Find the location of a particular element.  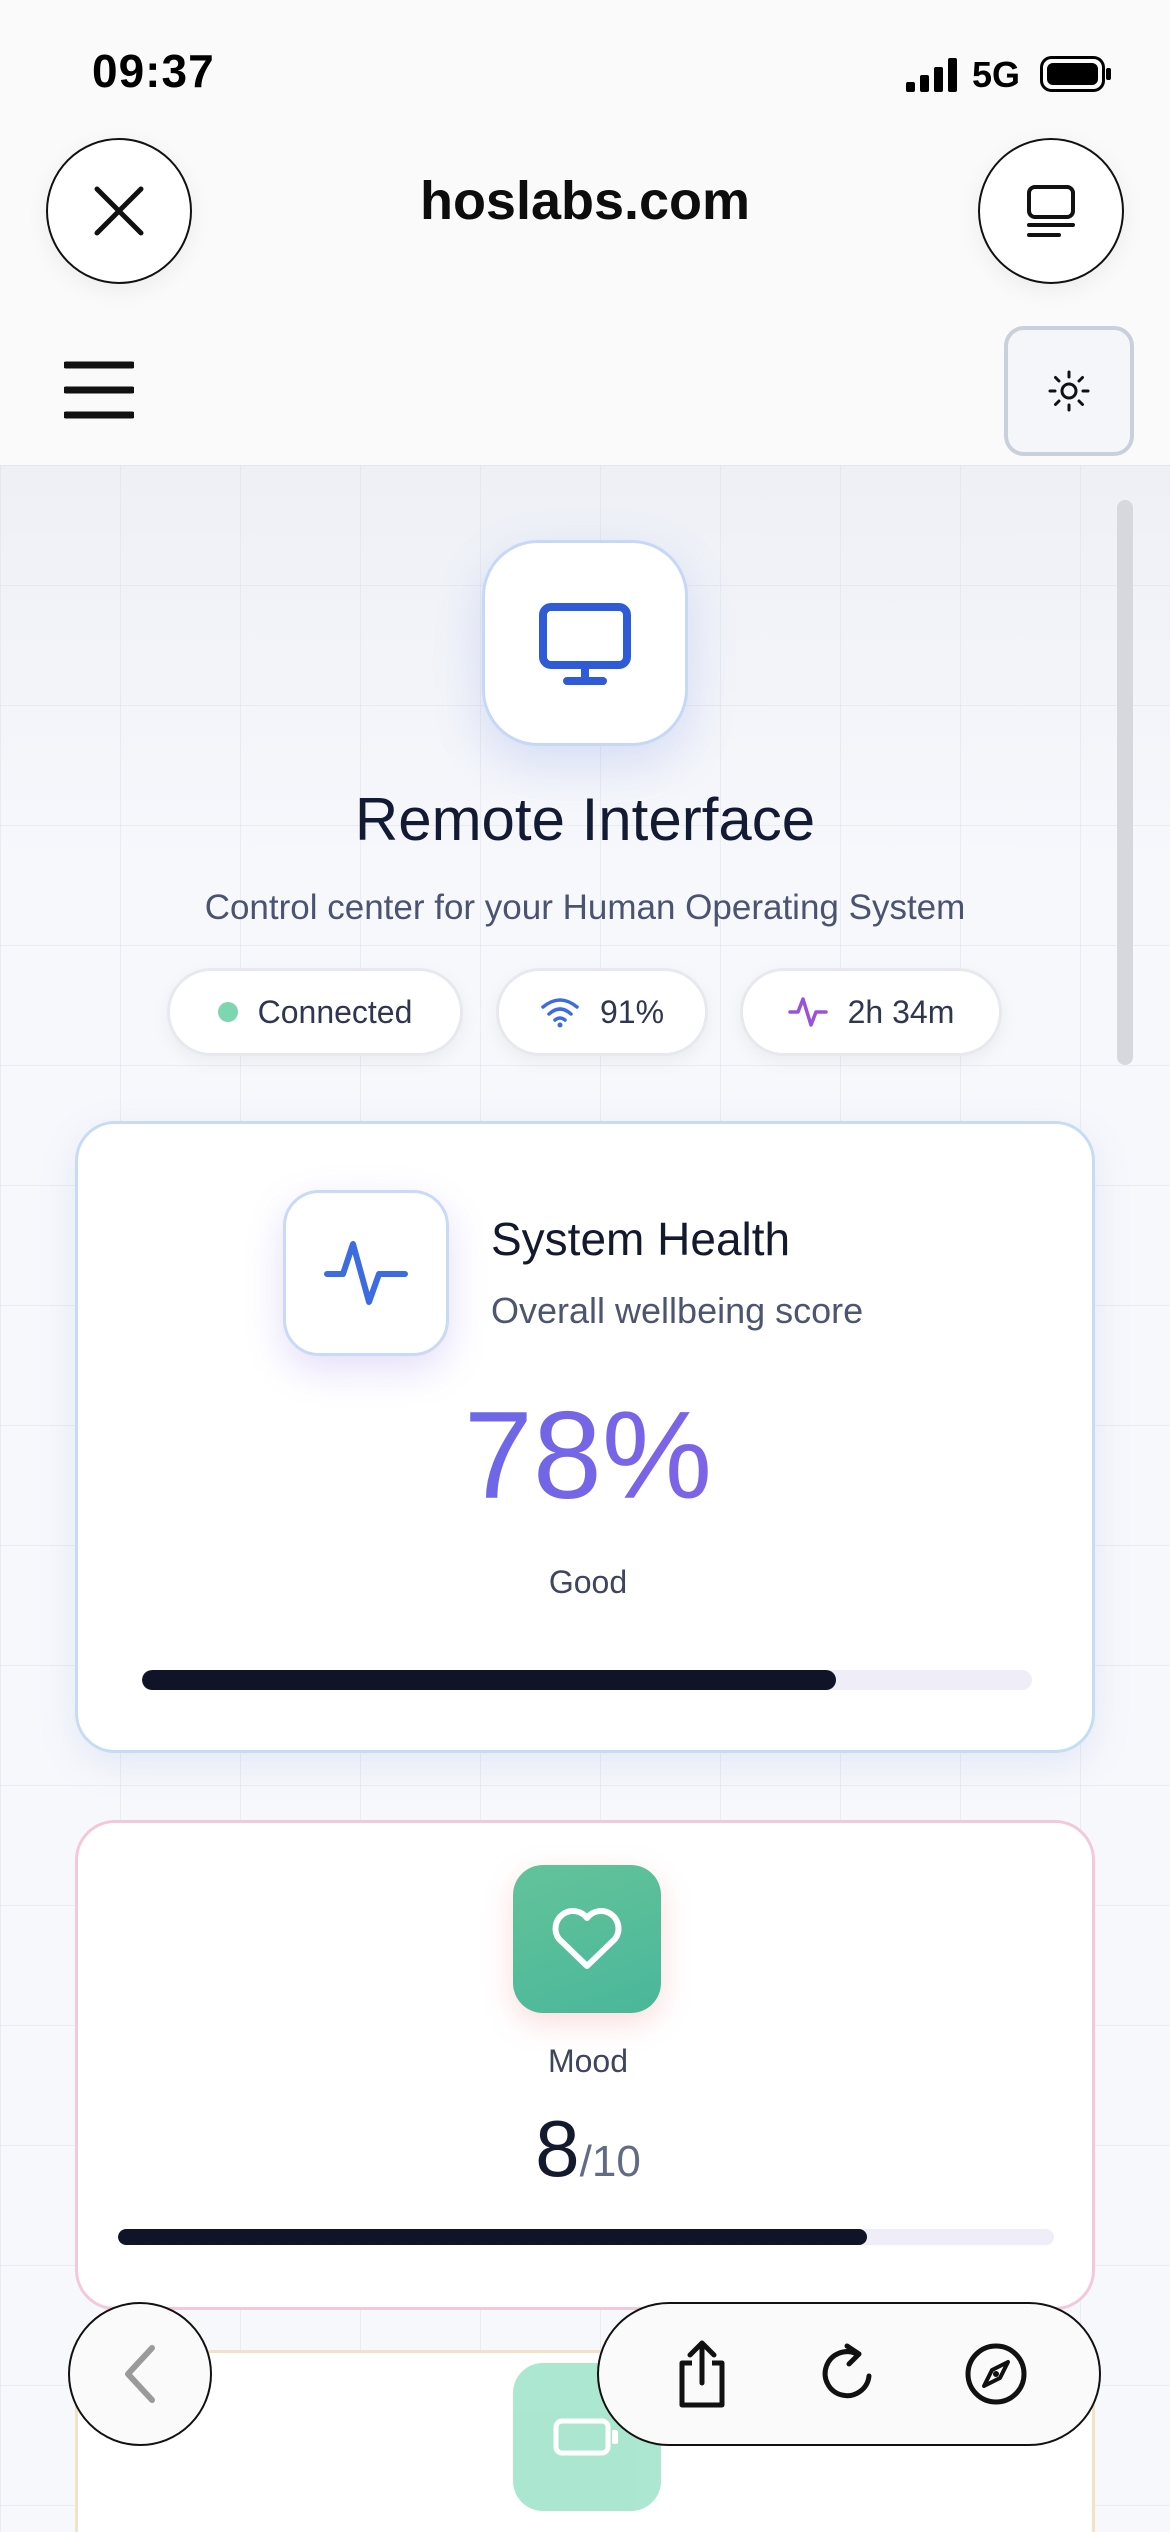

heart-icon is located at coordinates (587, 1938).